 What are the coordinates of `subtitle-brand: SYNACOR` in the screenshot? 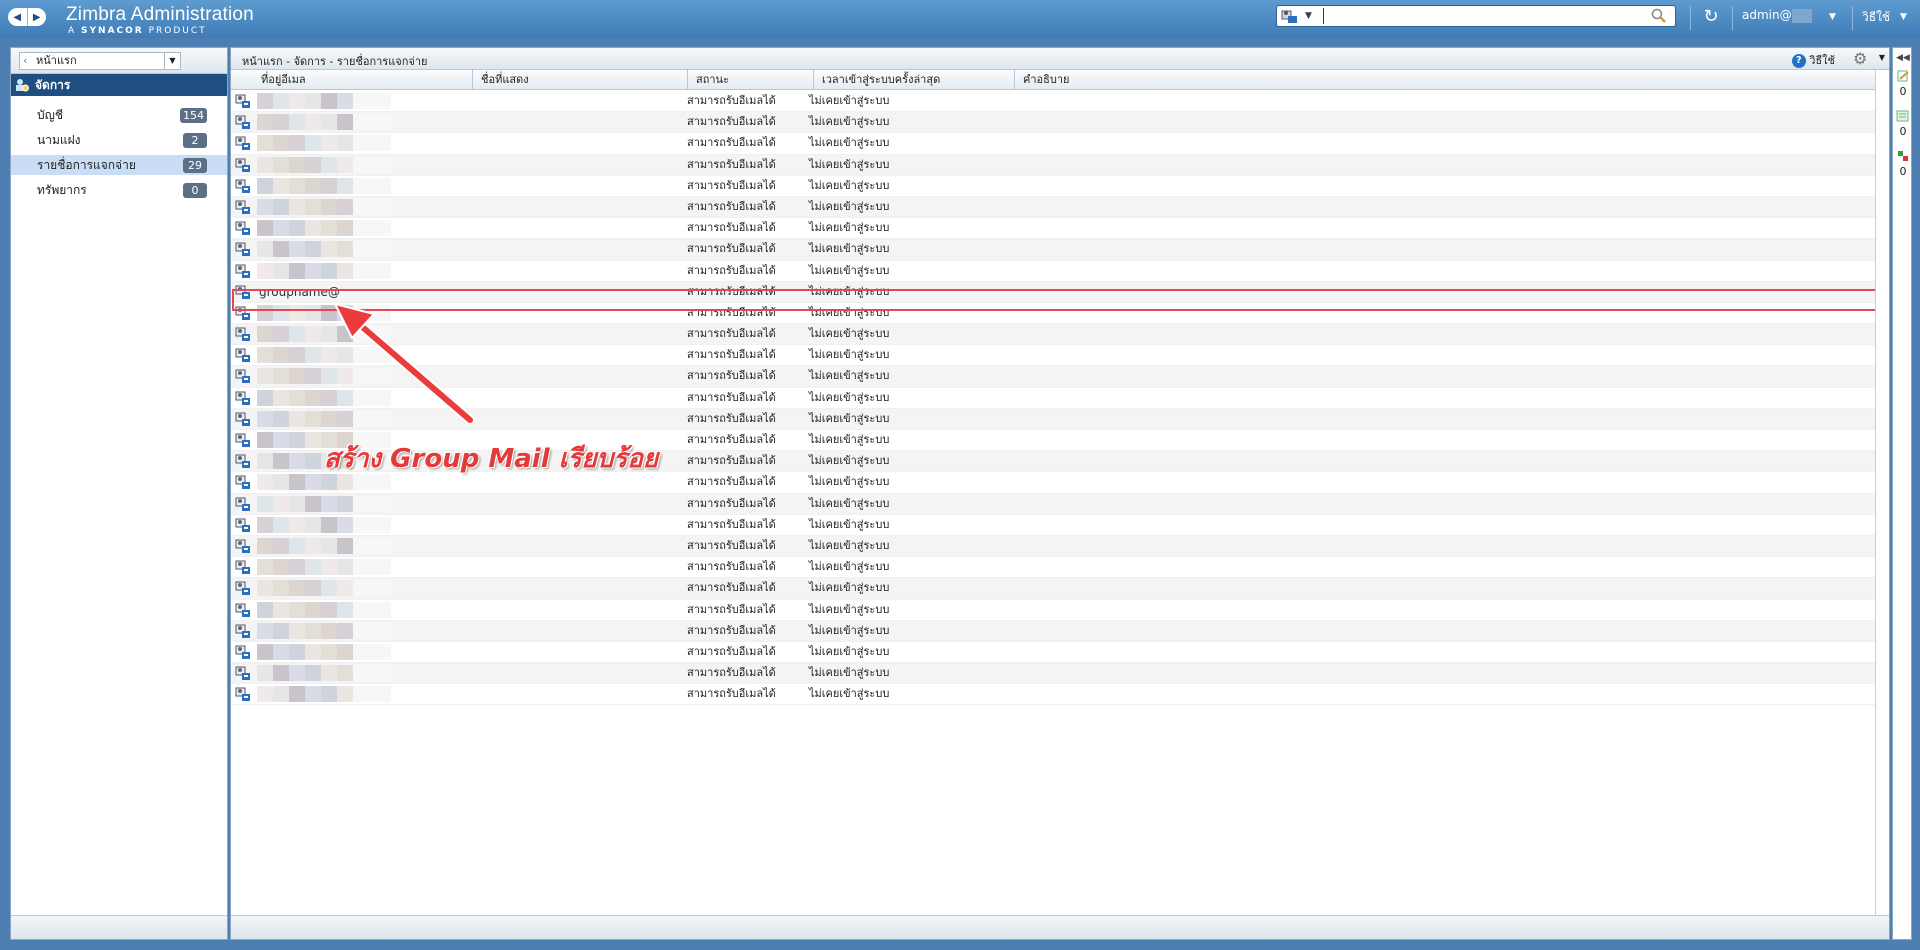 It's located at (112, 31).